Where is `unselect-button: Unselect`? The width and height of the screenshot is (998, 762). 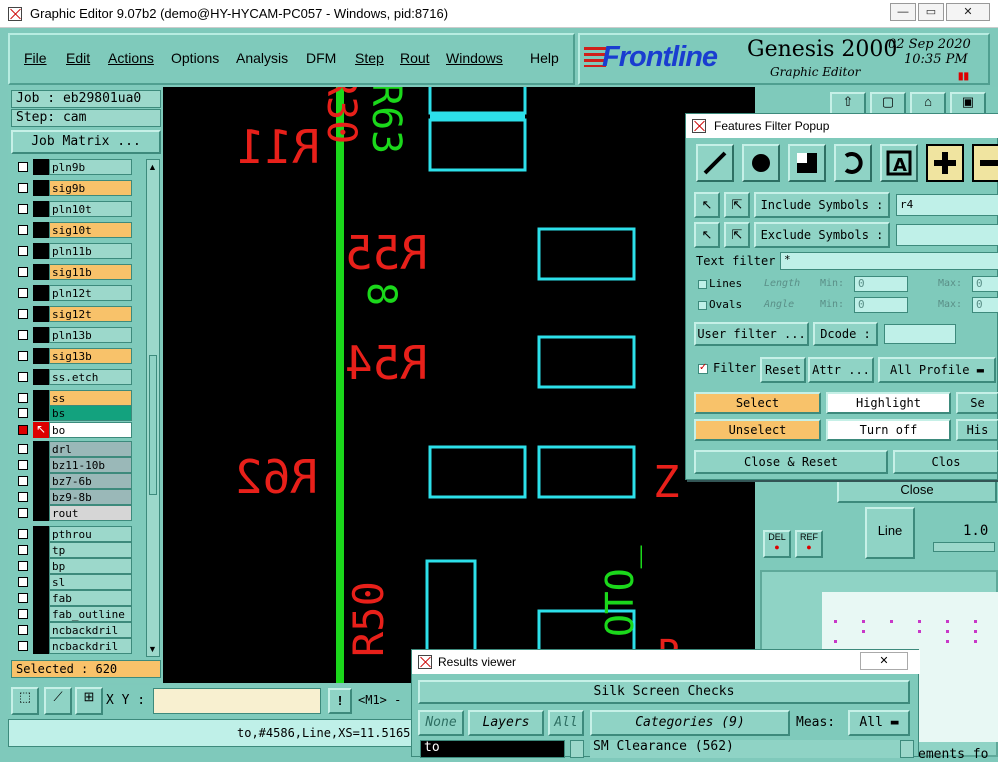
unselect-button: Unselect is located at coordinates (757, 430).